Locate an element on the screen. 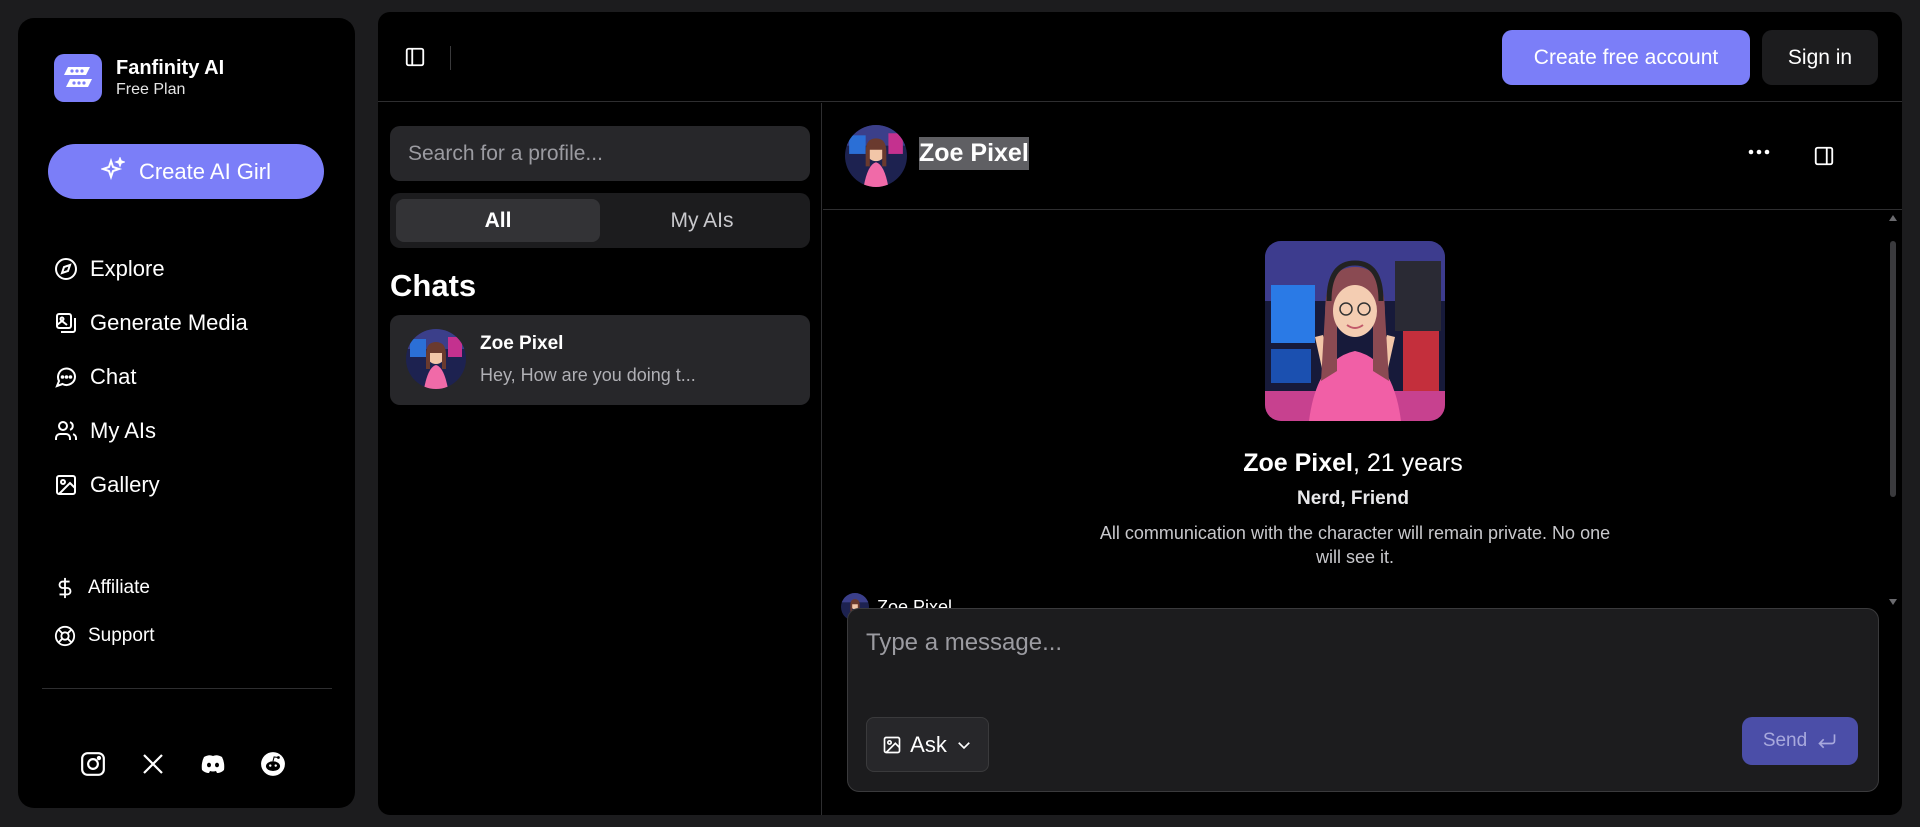  sidebar-toggle-icon is located at coordinates (415, 59).